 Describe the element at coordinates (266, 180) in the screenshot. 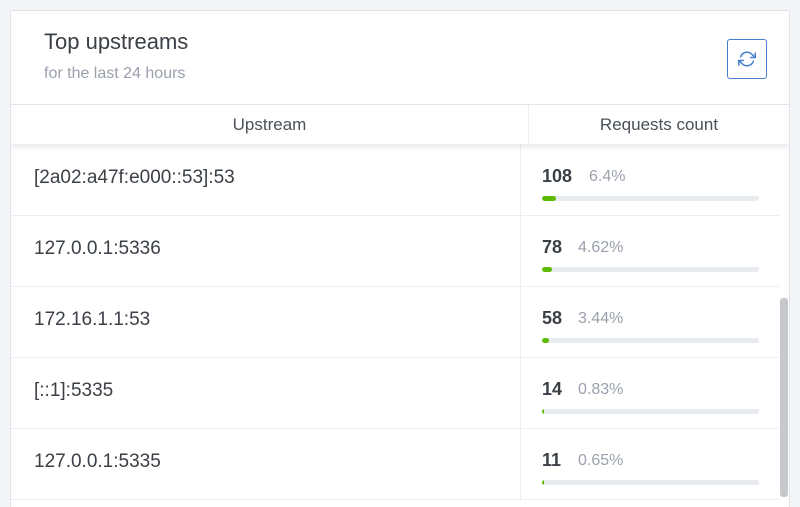

I see `upstream-cell: [2a02:a47f:e000::53]:53` at that location.